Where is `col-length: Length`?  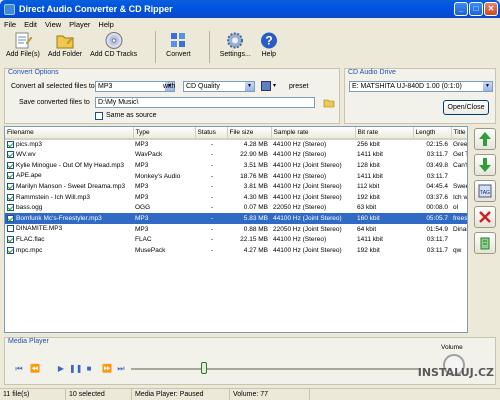
col-length: Length is located at coordinates (432, 133).